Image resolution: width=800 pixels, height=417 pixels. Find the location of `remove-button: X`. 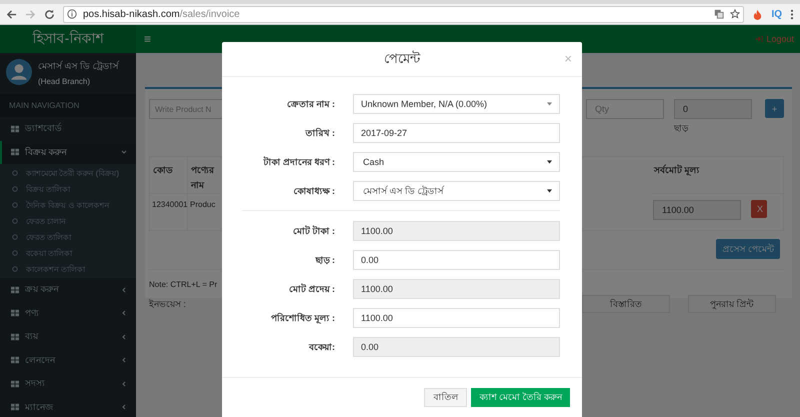

remove-button: X is located at coordinates (759, 209).